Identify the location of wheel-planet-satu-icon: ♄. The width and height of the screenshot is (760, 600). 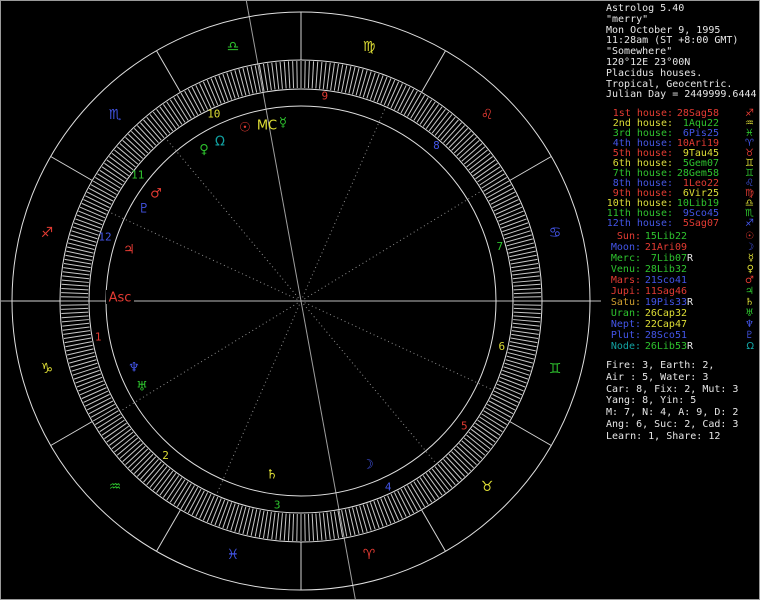
(272, 475).